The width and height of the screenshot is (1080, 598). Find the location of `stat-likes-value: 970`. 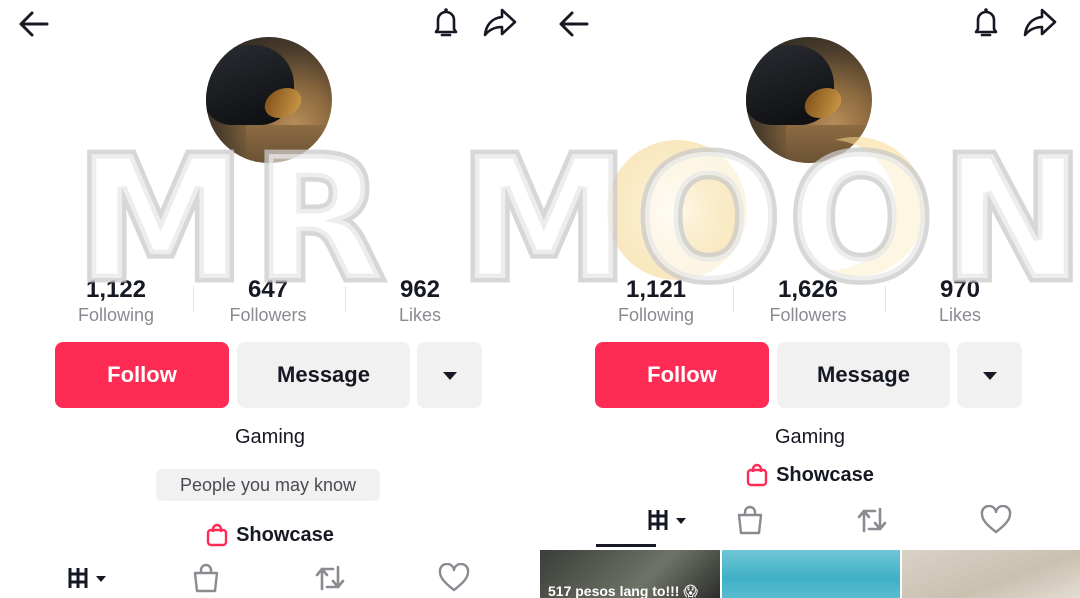

stat-likes-value: 970 is located at coordinates (960, 289).